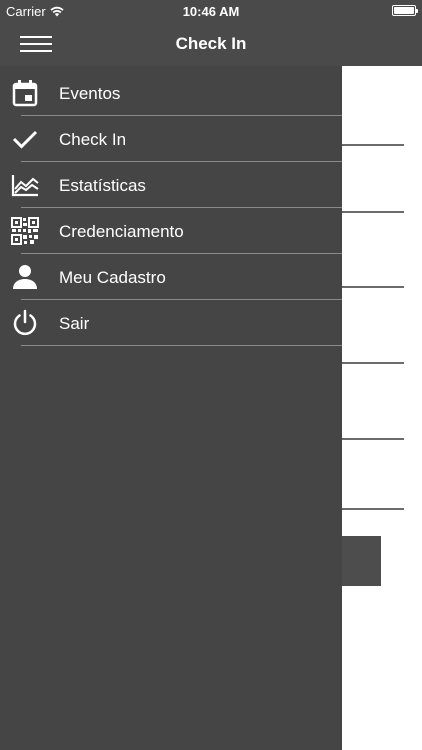 This screenshot has width=422, height=750. What do you see at coordinates (25, 323) in the screenshot?
I see `power-icon` at bounding box center [25, 323].